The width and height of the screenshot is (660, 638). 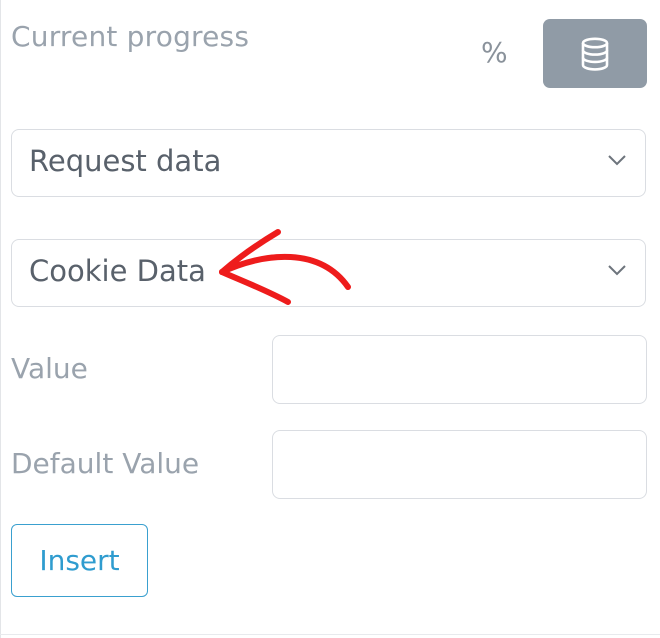 What do you see at coordinates (459, 464) in the screenshot?
I see `default-value-input` at bounding box center [459, 464].